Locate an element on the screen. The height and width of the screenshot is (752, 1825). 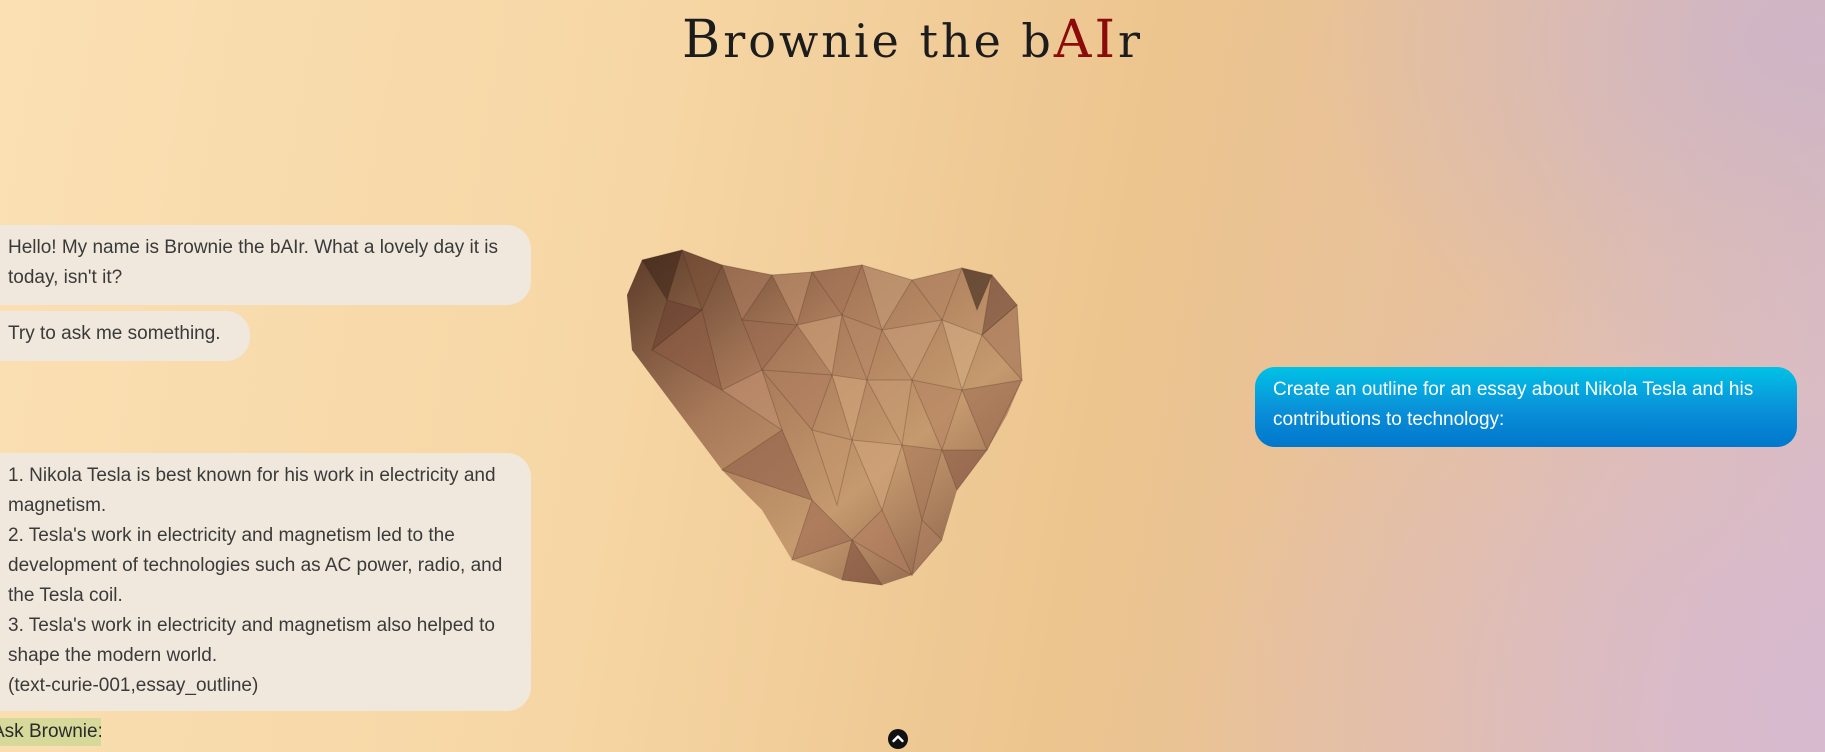
ask-brownie-label: Ask Brownie: is located at coordinates (50, 732).